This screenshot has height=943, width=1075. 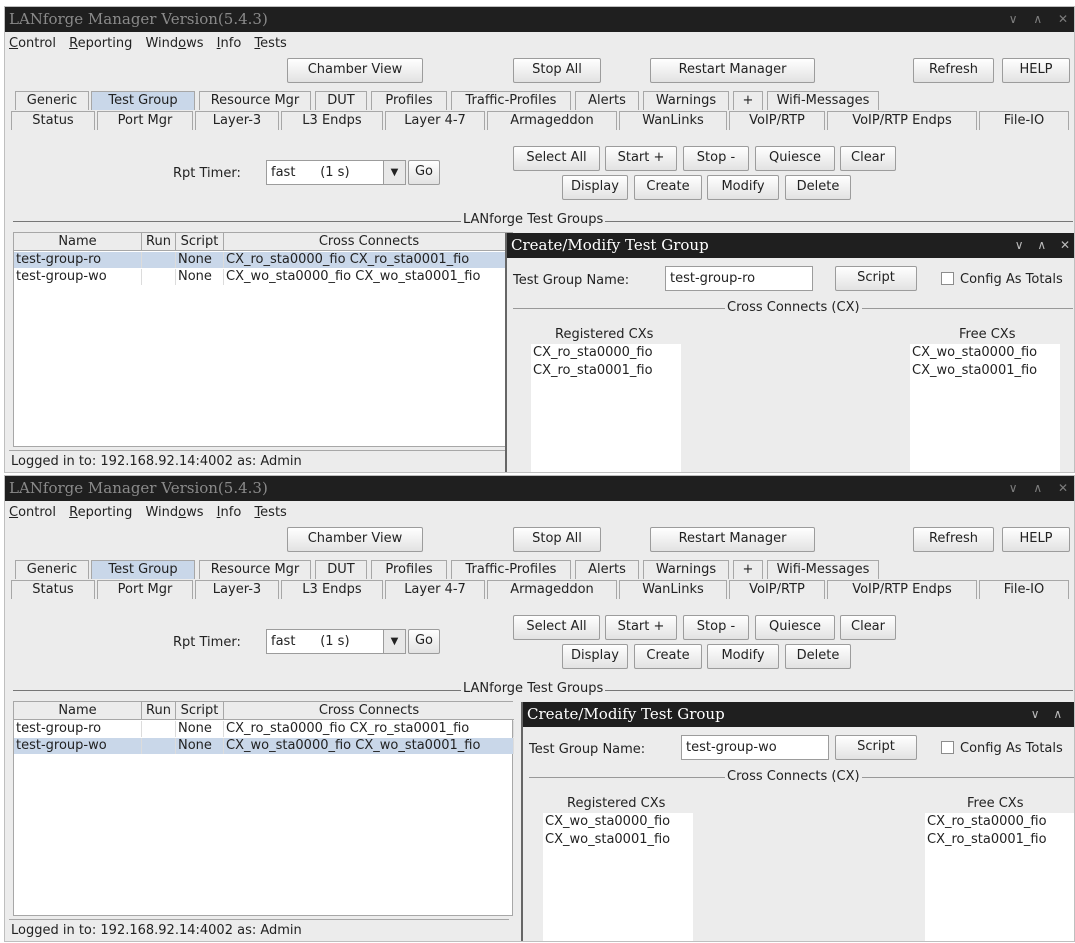 I want to click on test-group-name-input: test-group-wo, so click(x=755, y=747).